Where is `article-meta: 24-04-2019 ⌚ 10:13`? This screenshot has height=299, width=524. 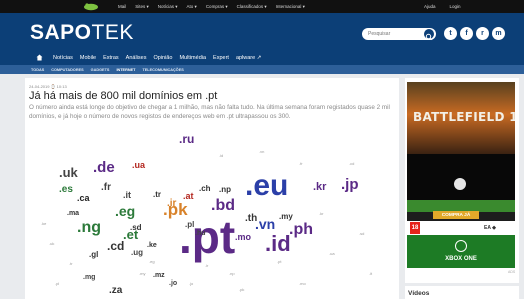 article-meta: 24-04-2019 ⌚ 10:13 is located at coordinates (48, 86).